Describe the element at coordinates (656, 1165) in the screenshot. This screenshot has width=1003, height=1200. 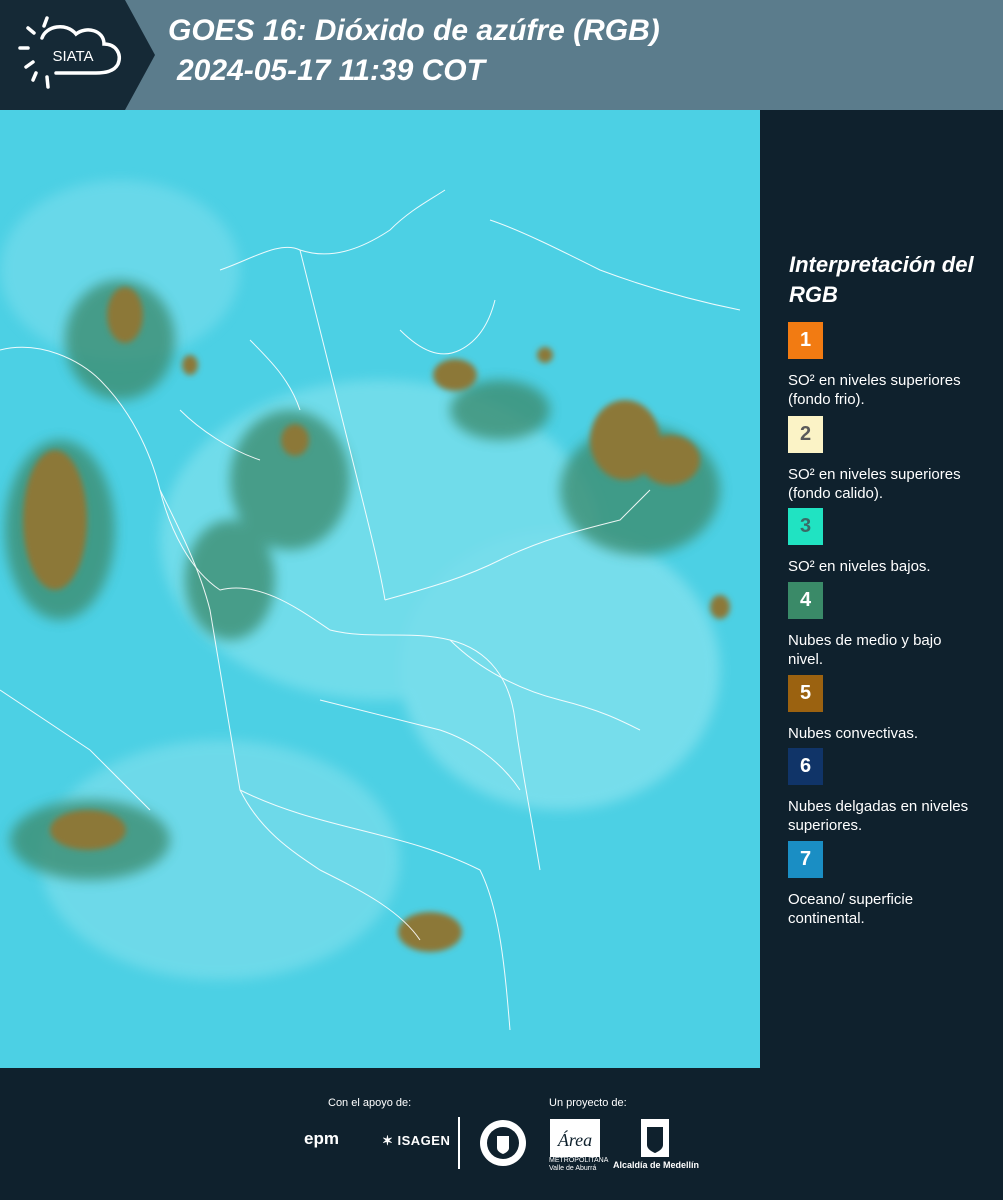
I see `alcaldia-label: Alcaldía de Medellín` at that location.